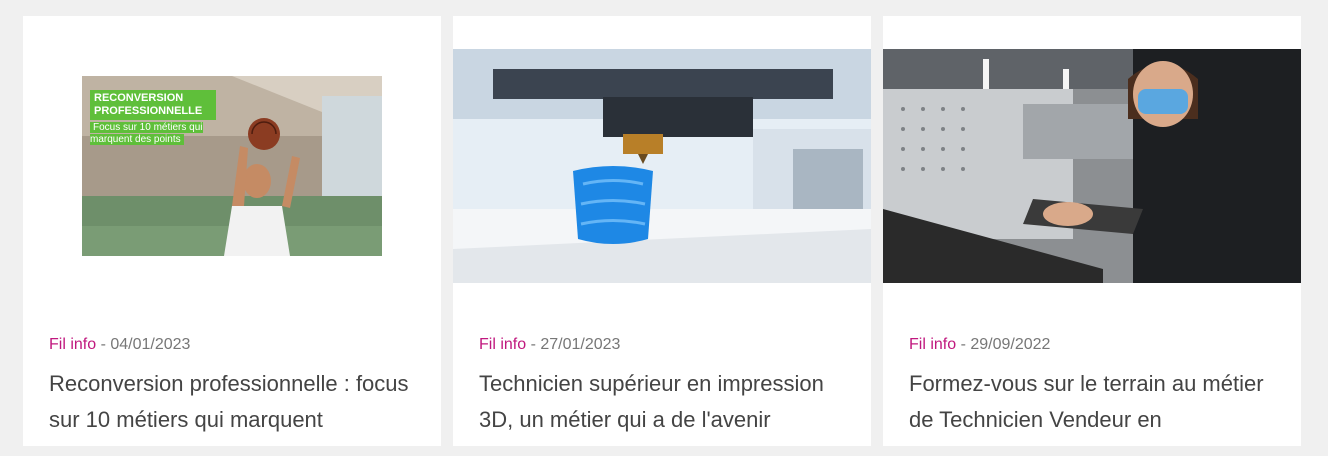 This screenshot has width=1328, height=456. What do you see at coordinates (153, 105) in the screenshot?
I see `image-overlay-title: RECONVERSION PROFESSIONNELLE` at bounding box center [153, 105].